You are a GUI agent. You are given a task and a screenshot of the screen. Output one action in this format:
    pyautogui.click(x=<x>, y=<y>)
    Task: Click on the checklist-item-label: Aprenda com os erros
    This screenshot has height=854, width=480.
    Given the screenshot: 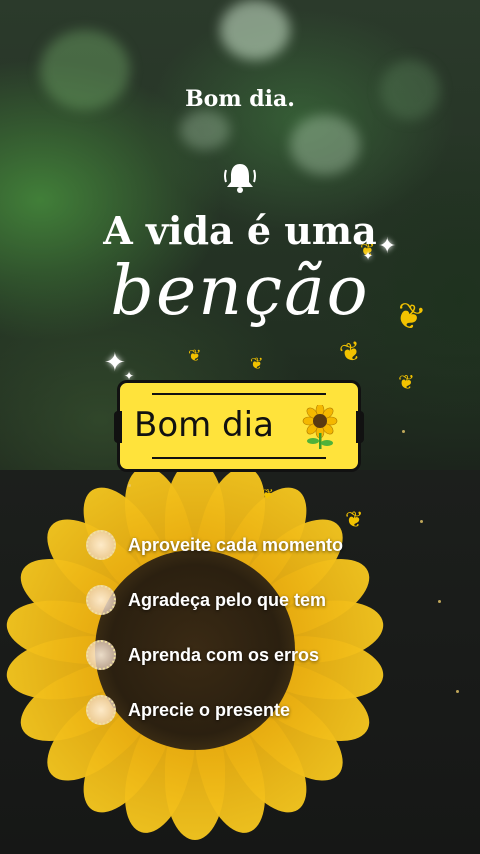 What is the action you would take?
    pyautogui.click(x=224, y=654)
    